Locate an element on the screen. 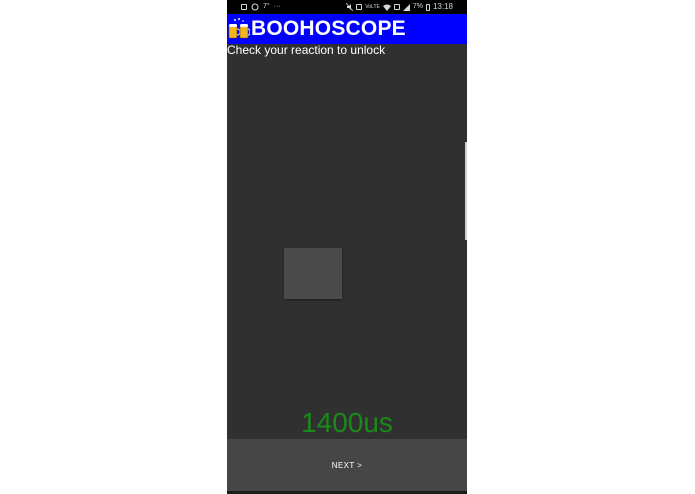  reaction-target is located at coordinates (313, 273).